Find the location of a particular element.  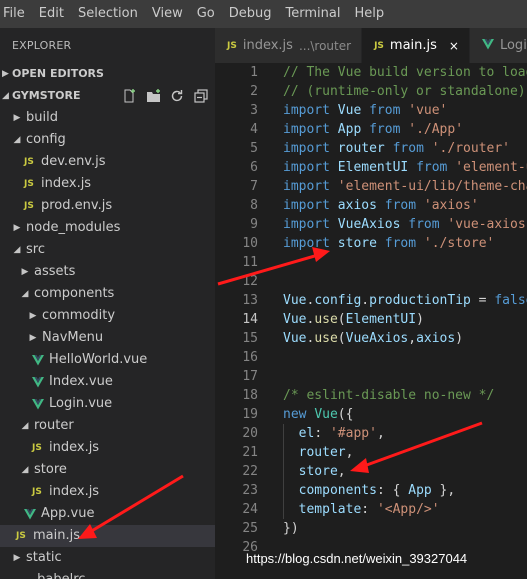

editor-tab: JS index.js ...\router is located at coordinates (289, 45).